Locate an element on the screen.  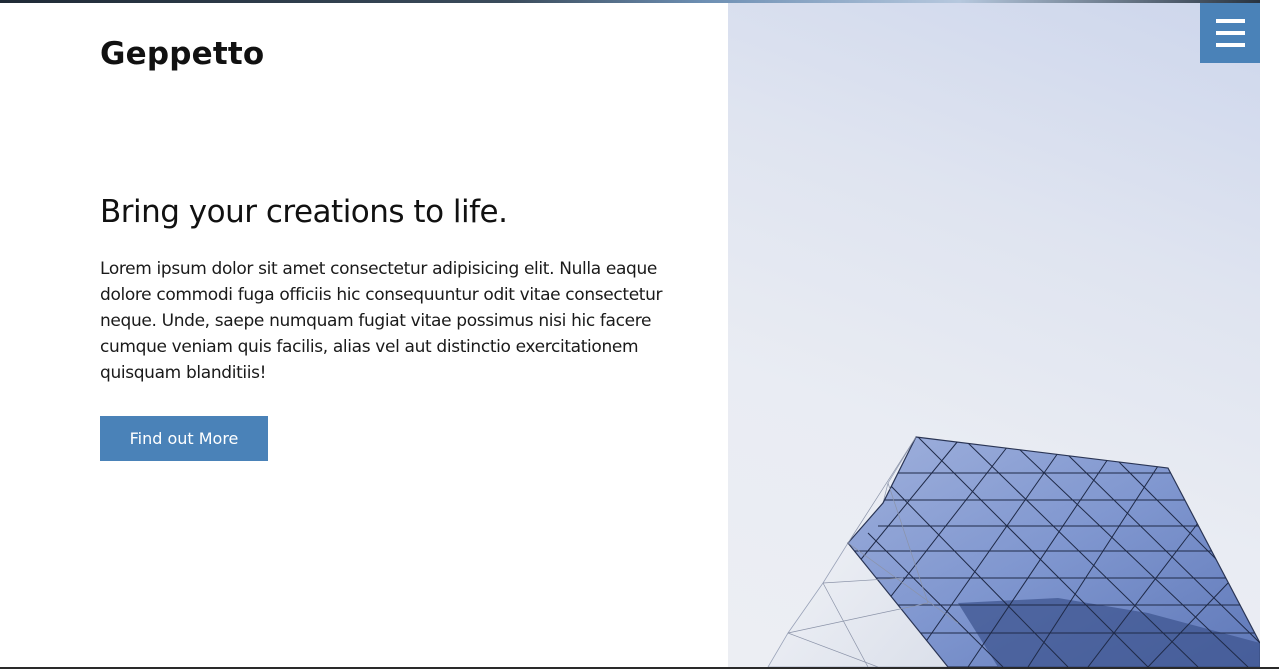
menu-button is located at coordinates (1230, 33).